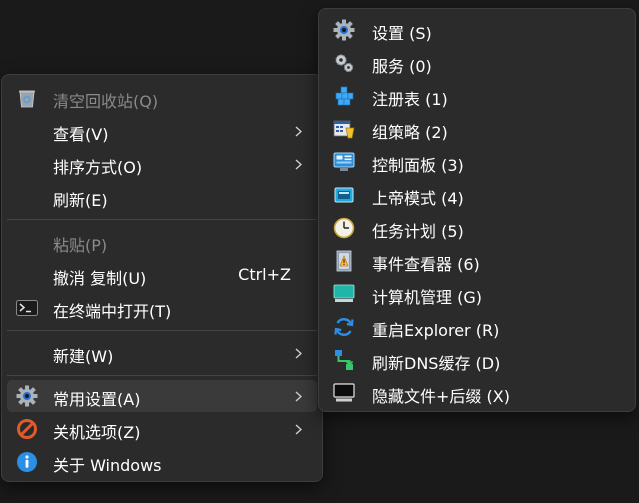  I want to click on menu-item-label: 注册表 (1), so click(410, 99).